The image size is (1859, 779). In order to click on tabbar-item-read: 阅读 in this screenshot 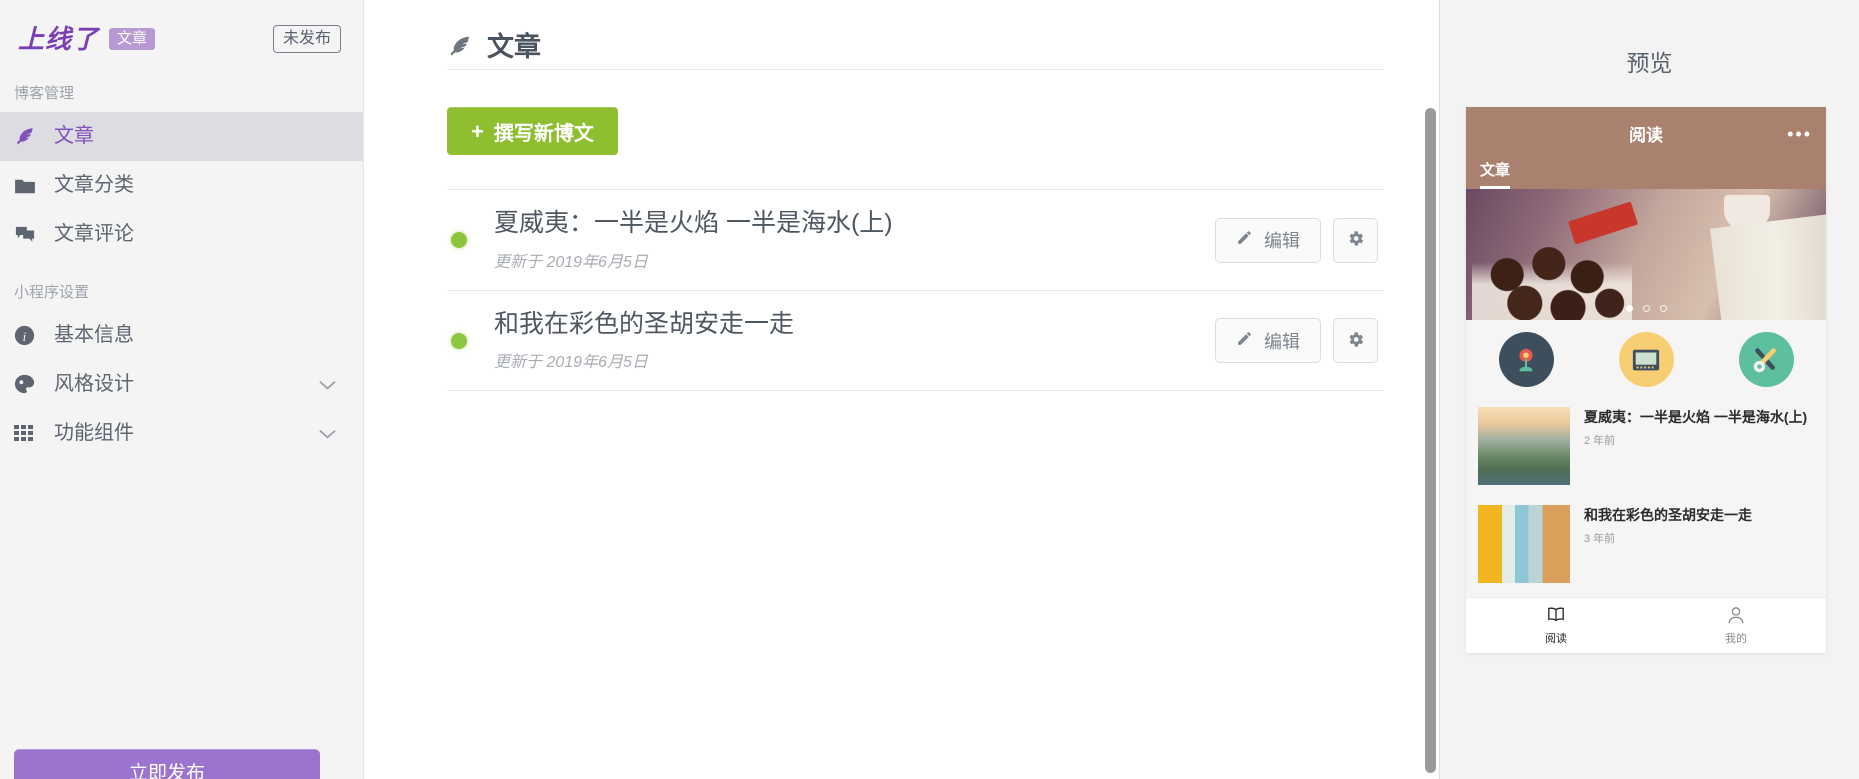, I will do `click(1556, 625)`.